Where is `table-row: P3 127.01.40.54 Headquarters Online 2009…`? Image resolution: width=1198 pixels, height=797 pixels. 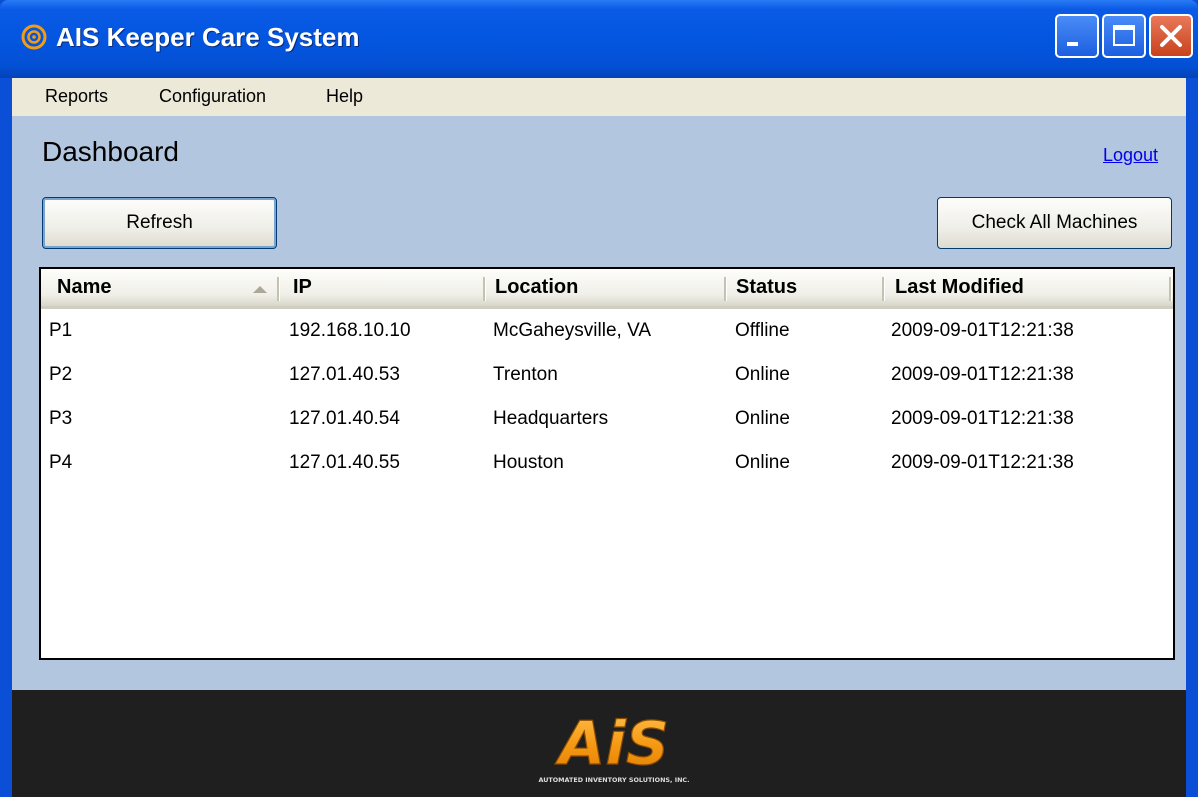
table-row: P3 127.01.40.54 Headquarters Online 2009… is located at coordinates (607, 419).